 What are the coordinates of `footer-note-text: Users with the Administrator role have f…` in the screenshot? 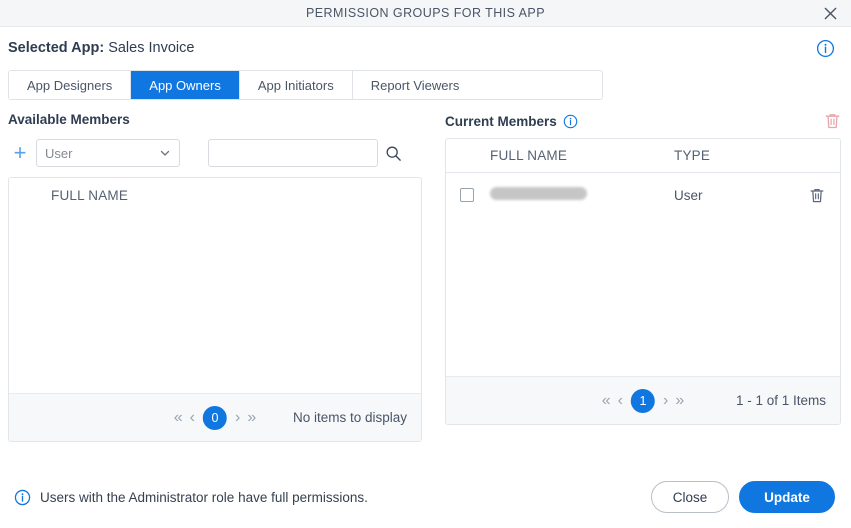 It's located at (204, 497).